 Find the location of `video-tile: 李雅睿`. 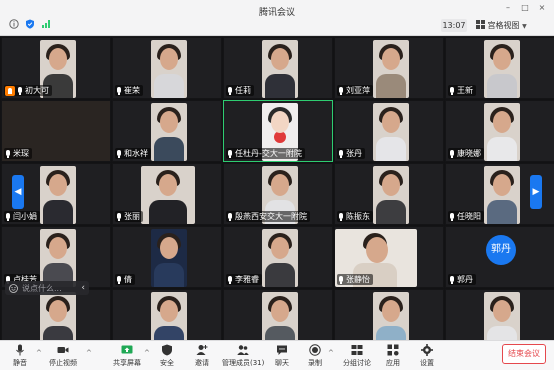

video-tile: 李雅睿 is located at coordinates (278, 257).